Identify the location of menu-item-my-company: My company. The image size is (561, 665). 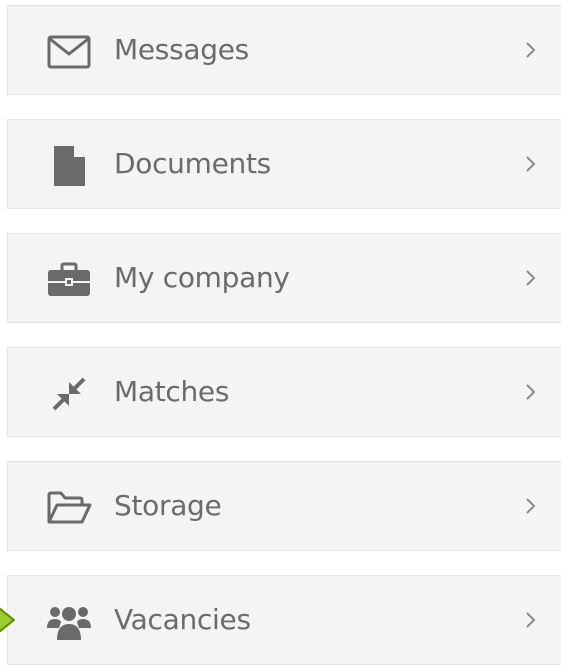
(284, 278).